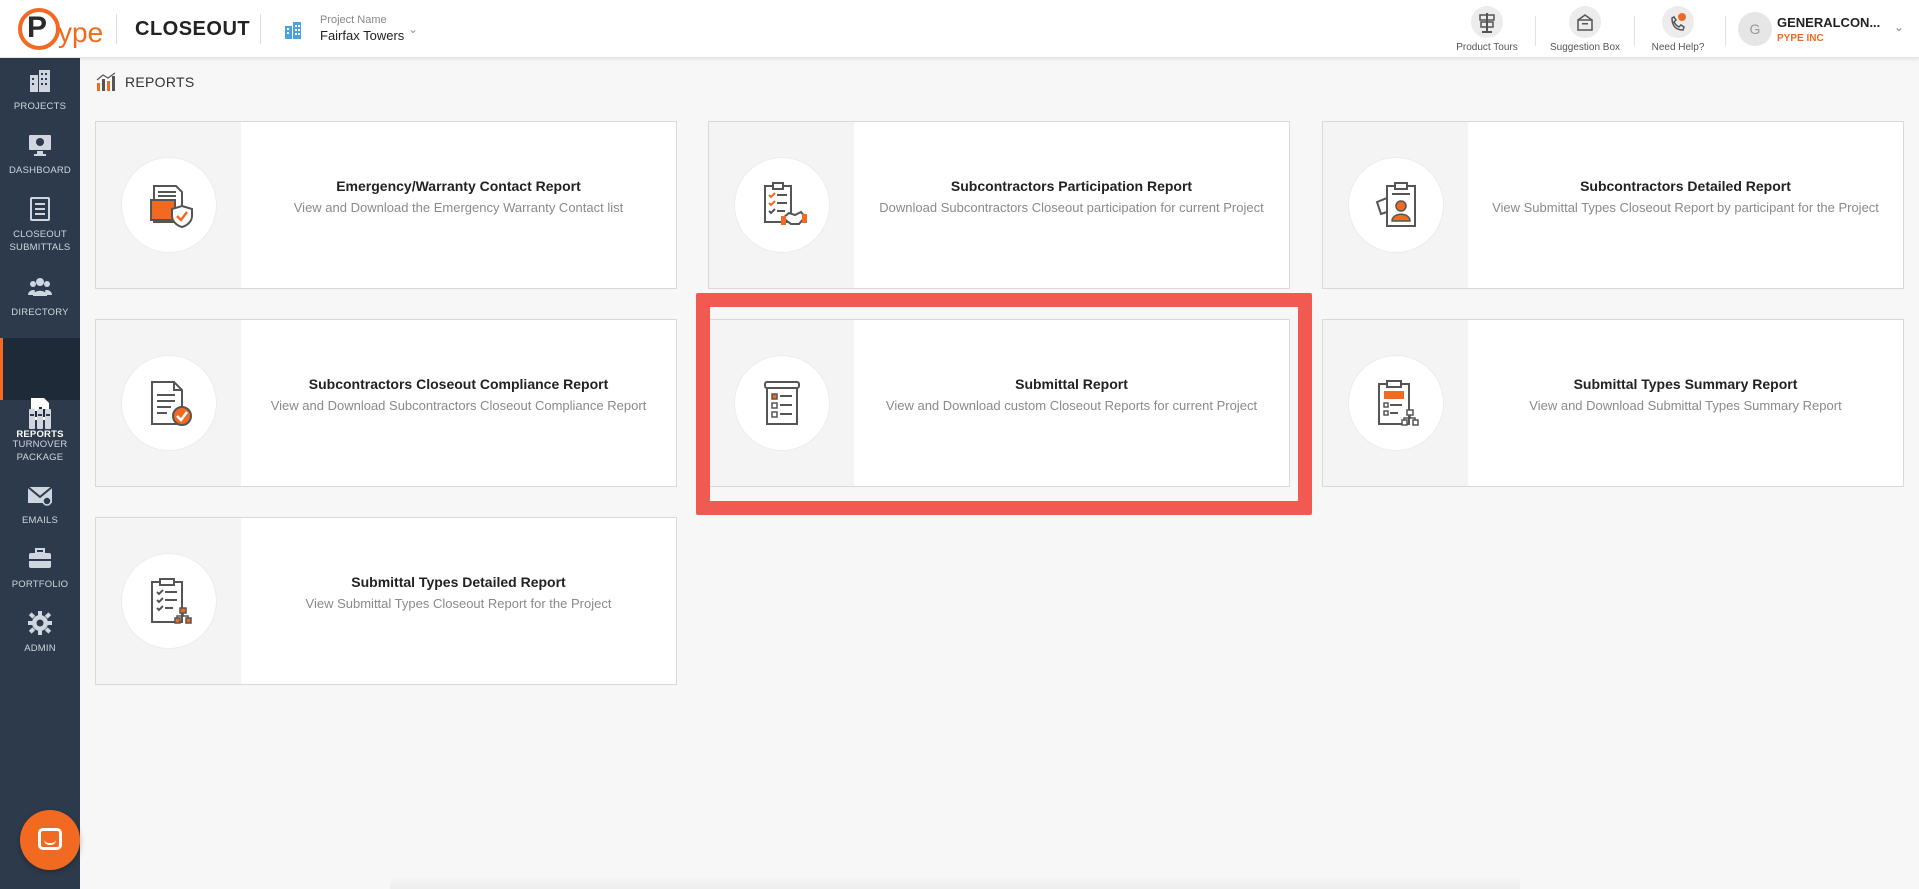 The width and height of the screenshot is (1919, 889). What do you see at coordinates (106, 82) in the screenshot?
I see `report-chart-icon` at bounding box center [106, 82].